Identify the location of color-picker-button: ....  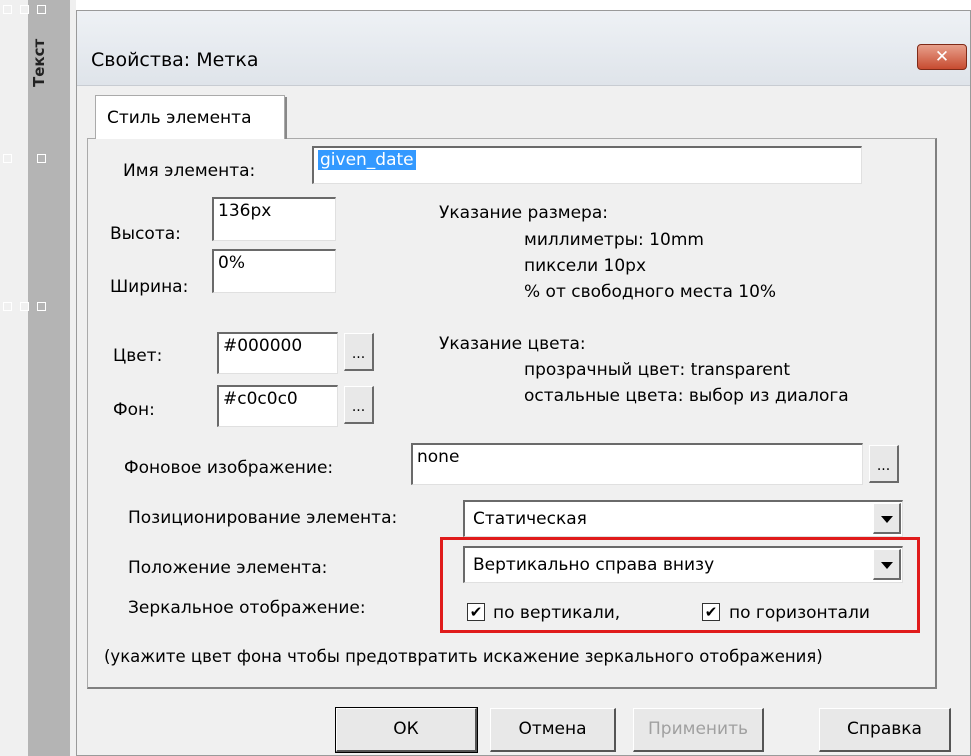
(359, 352).